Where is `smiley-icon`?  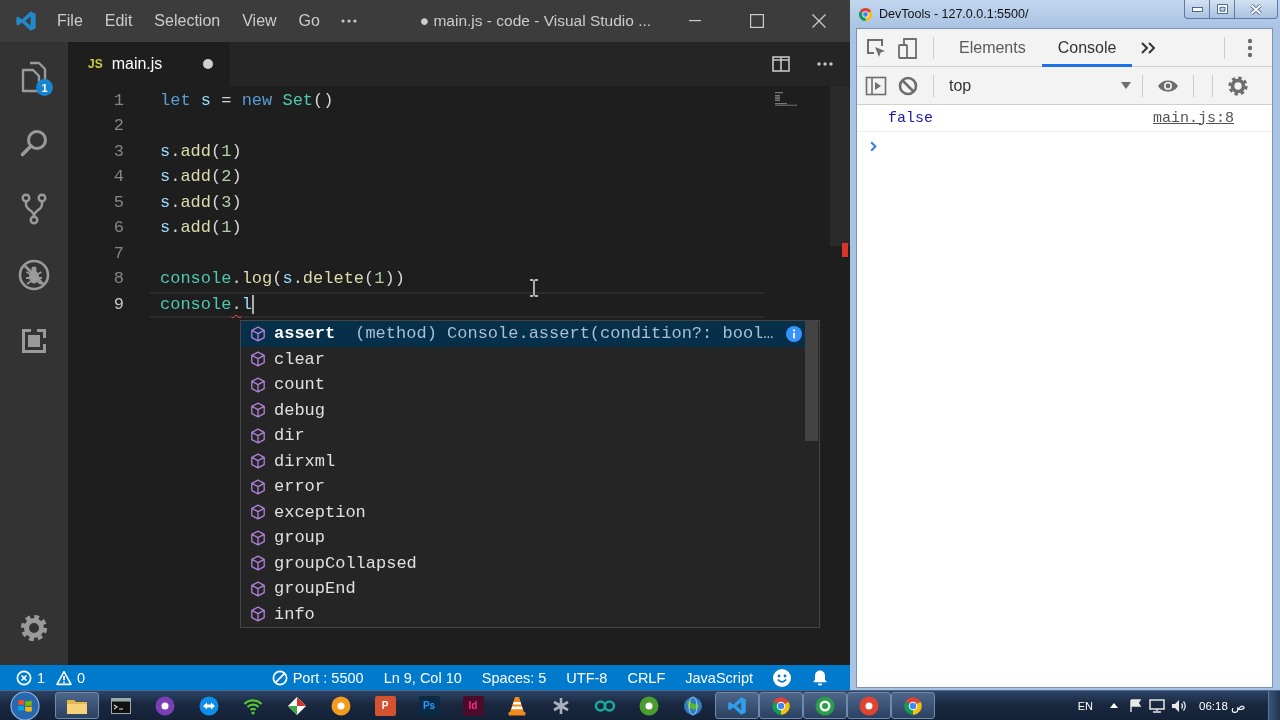 smiley-icon is located at coordinates (782, 677).